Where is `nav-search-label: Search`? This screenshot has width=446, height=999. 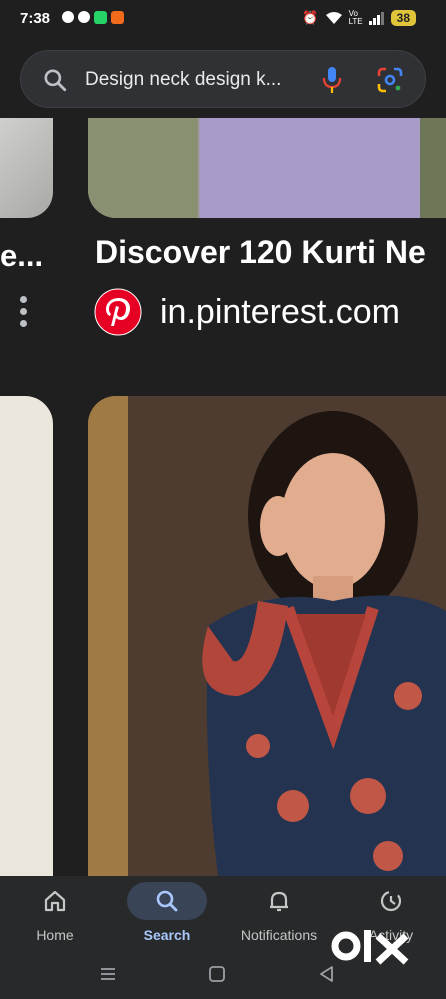
nav-search-label: Search is located at coordinates (167, 935).